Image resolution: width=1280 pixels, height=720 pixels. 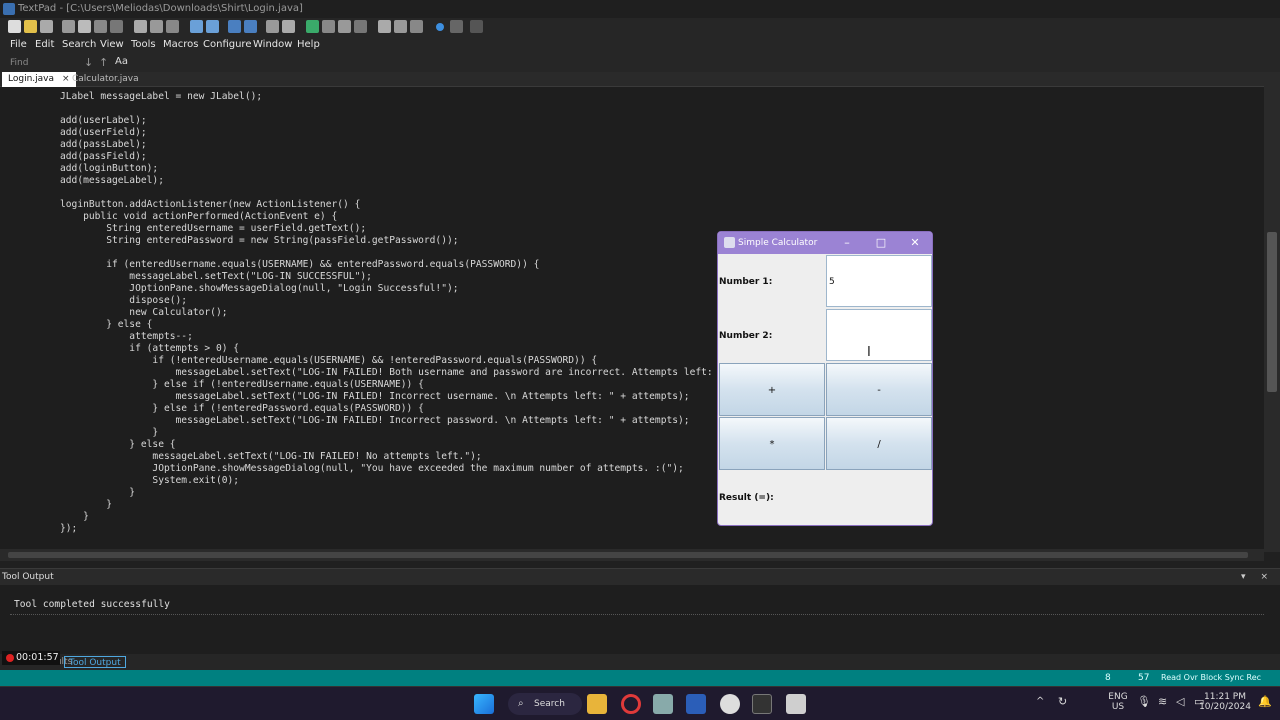 I want to click on vertical-scrollbar, so click(x=1272, y=312).